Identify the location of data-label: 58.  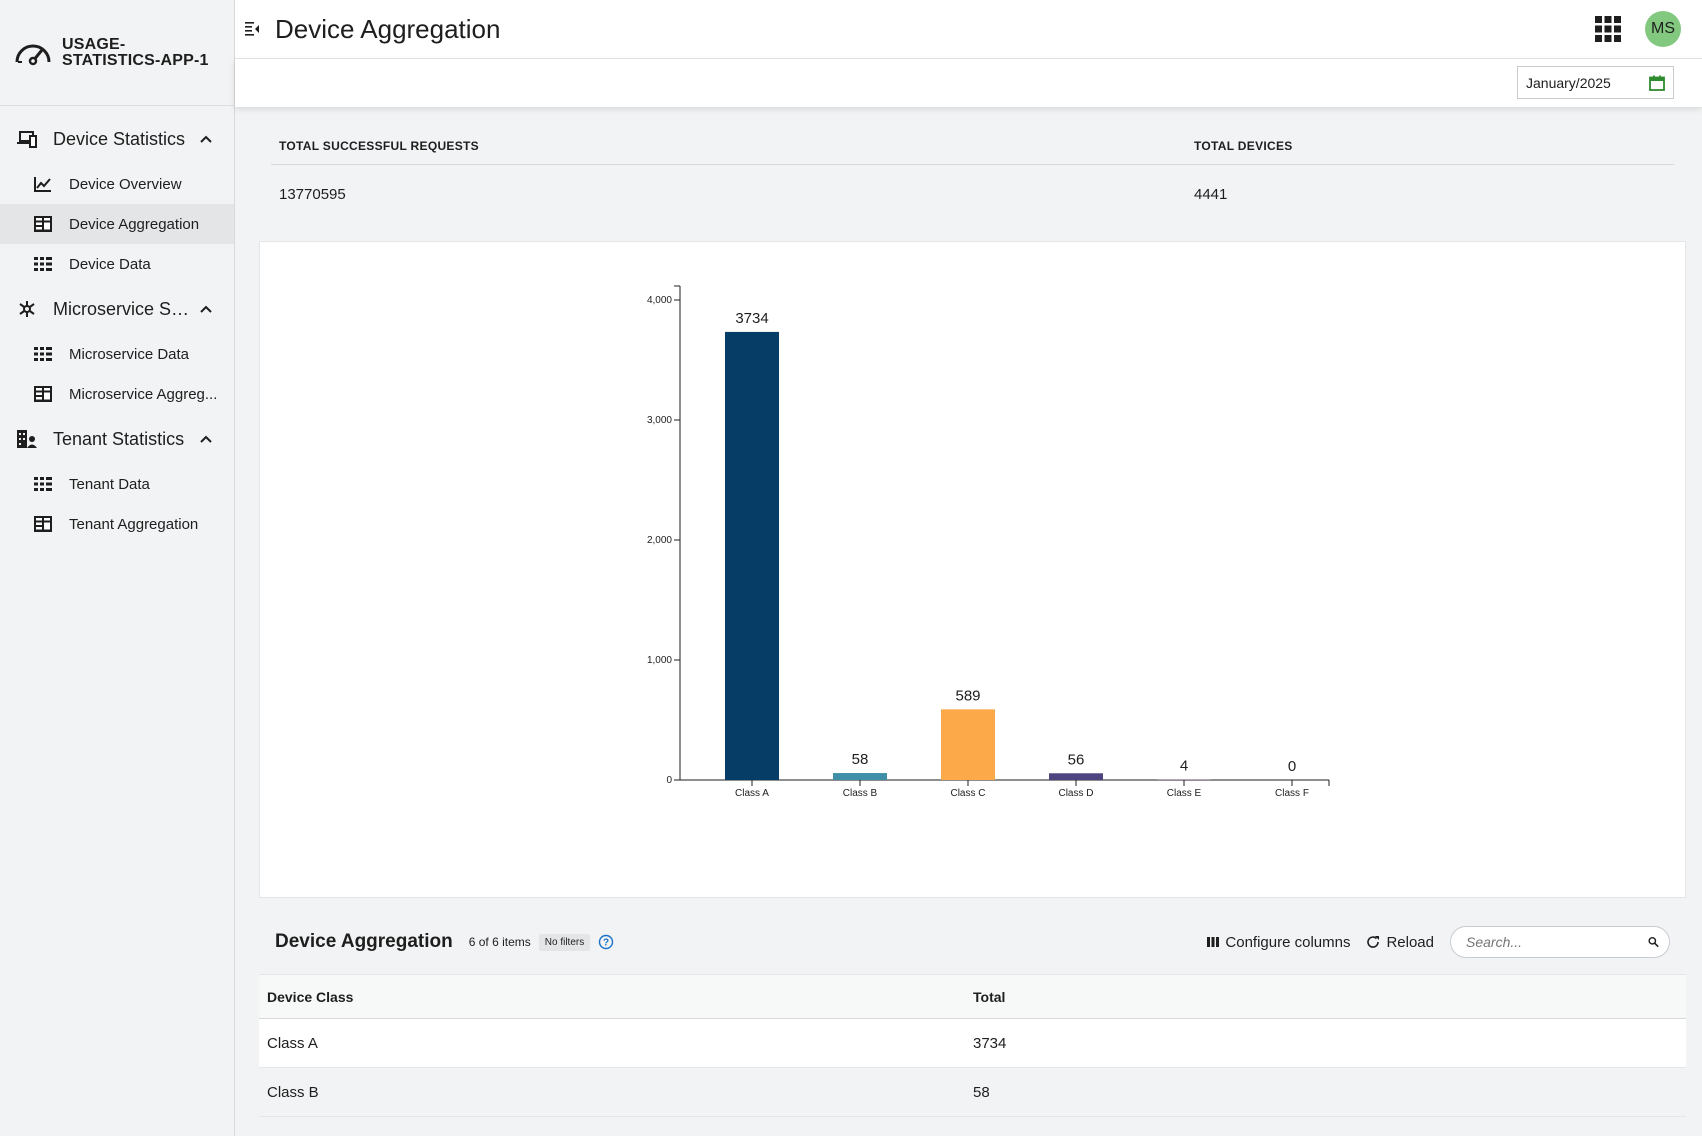
(860, 759).